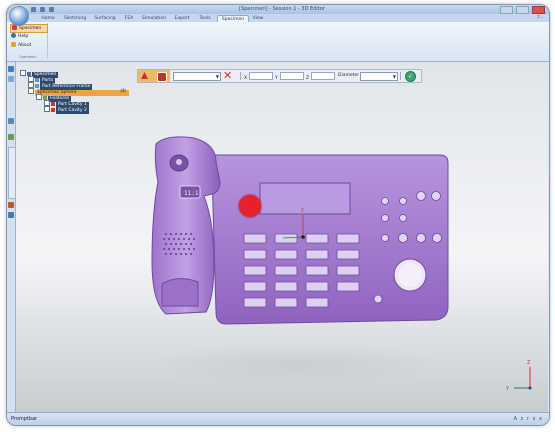 This screenshot has width=555, height=432. What do you see at coordinates (11, 205) in the screenshot?
I see `display-icon` at bounding box center [11, 205].